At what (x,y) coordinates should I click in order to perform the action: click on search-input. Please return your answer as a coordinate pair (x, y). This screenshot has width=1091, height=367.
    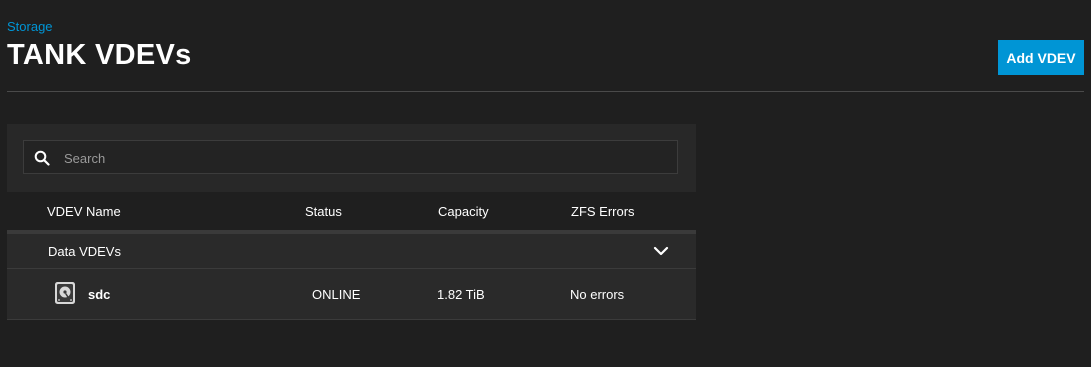
    Looking at the image, I should click on (364, 158).